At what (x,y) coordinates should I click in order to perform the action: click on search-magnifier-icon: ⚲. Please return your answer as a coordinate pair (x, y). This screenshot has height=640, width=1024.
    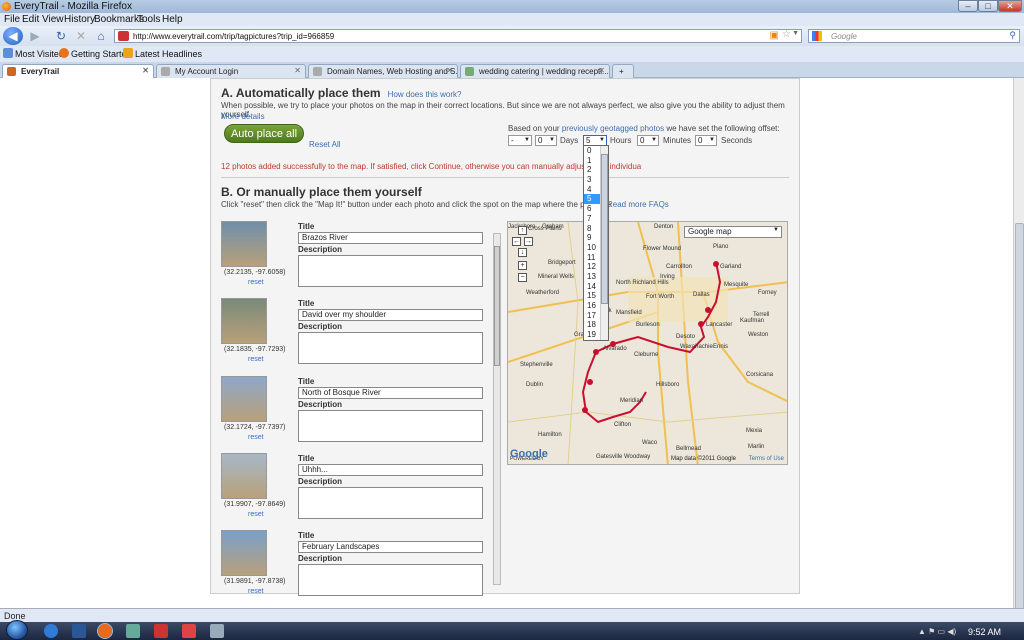
    Looking at the image, I should click on (1012, 35).